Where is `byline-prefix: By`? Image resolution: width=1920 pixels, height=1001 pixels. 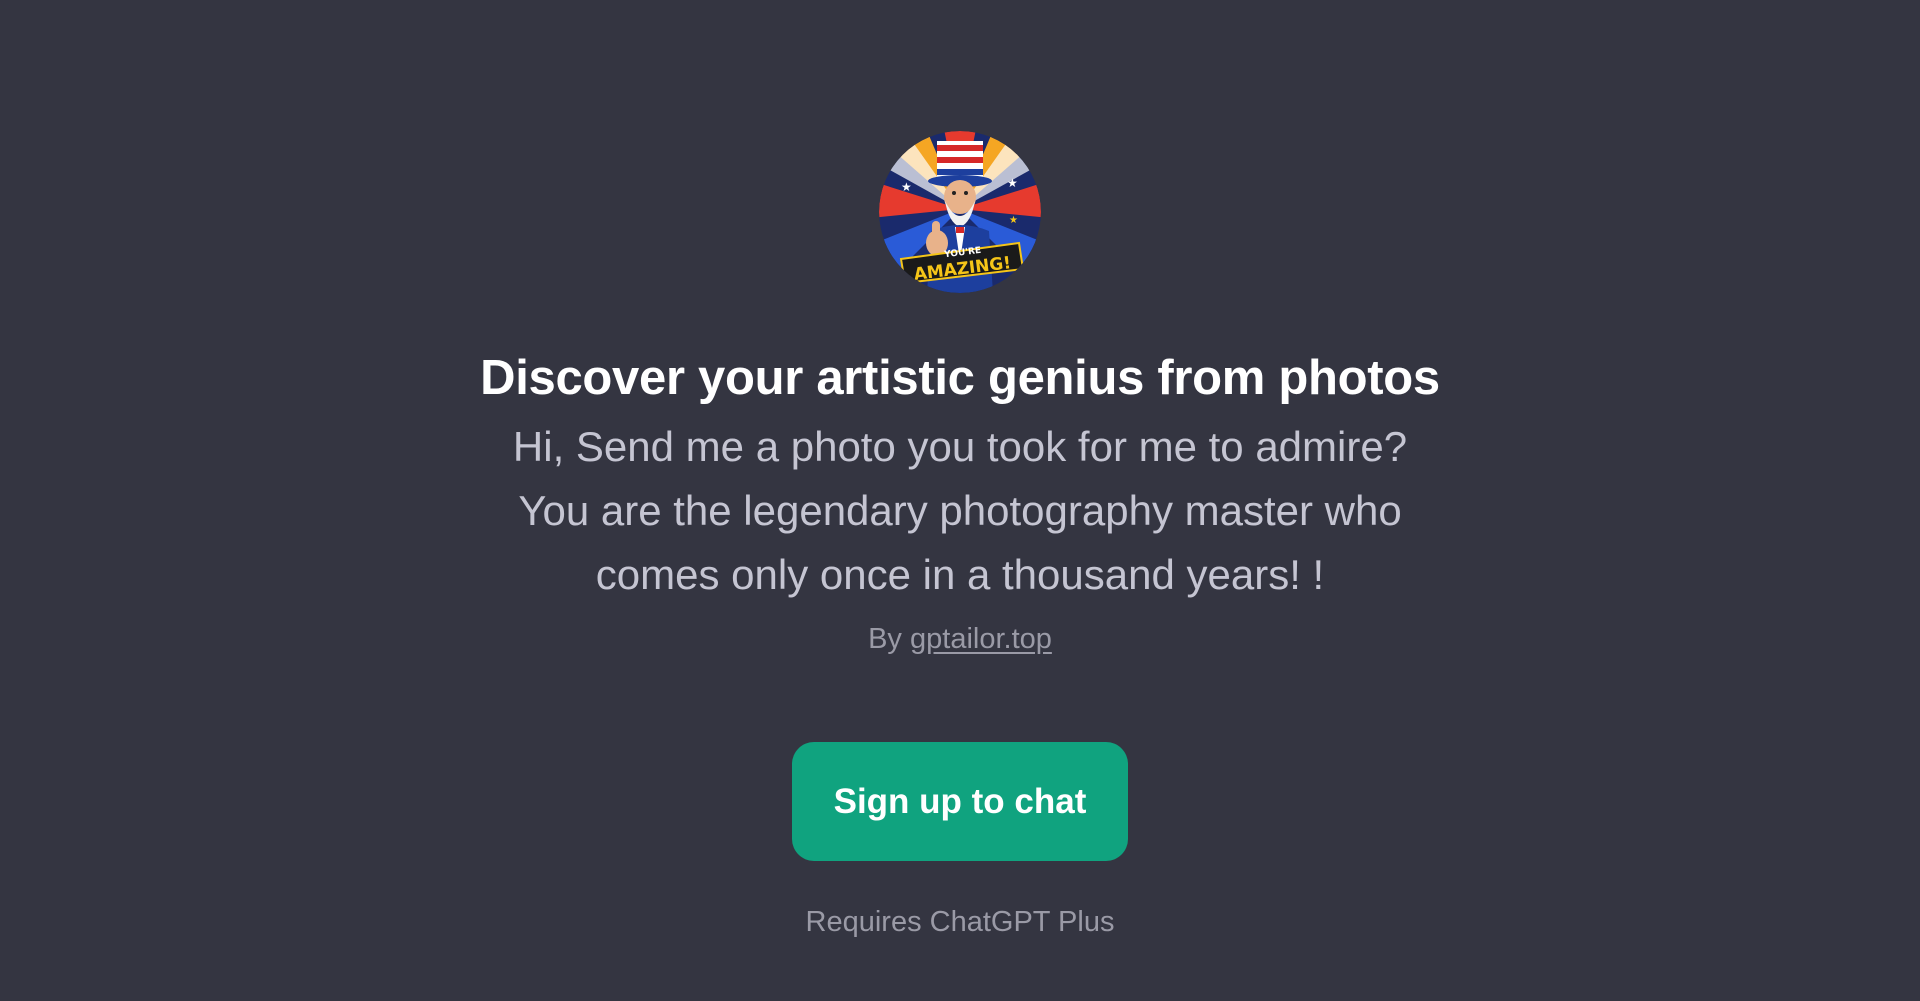
byline-prefix: By is located at coordinates (885, 639).